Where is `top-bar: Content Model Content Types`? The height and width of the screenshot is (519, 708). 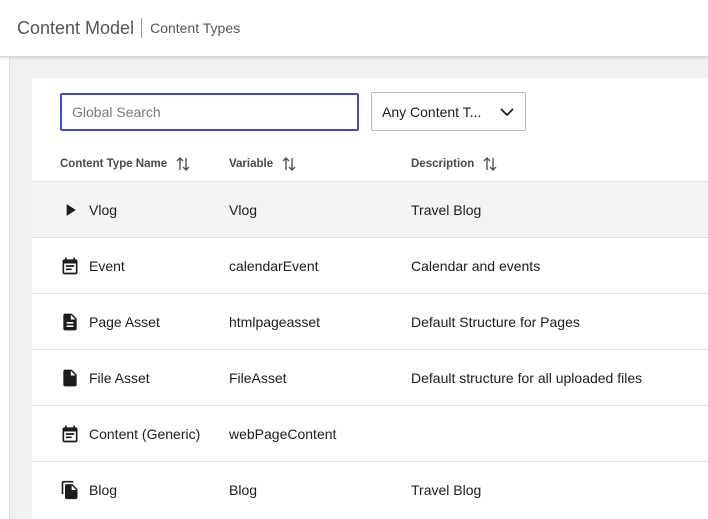
top-bar: Content Model Content Types is located at coordinates (354, 28).